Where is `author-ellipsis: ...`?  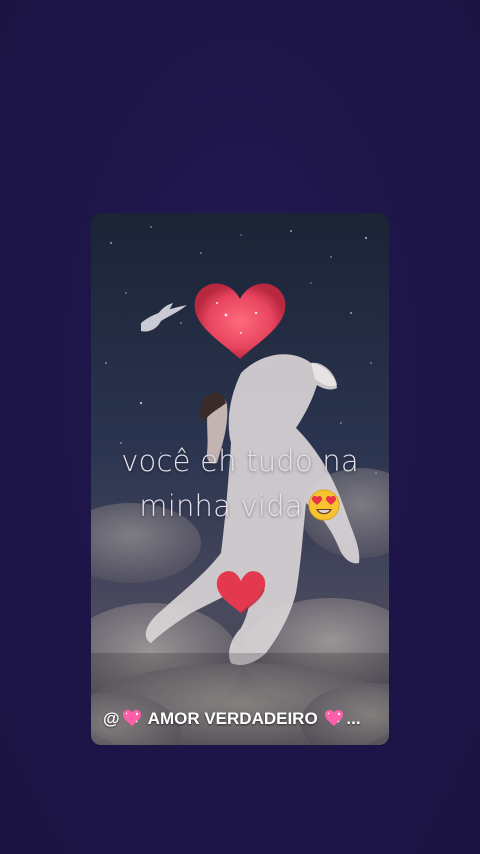
author-ellipsis: ... is located at coordinates (353, 718).